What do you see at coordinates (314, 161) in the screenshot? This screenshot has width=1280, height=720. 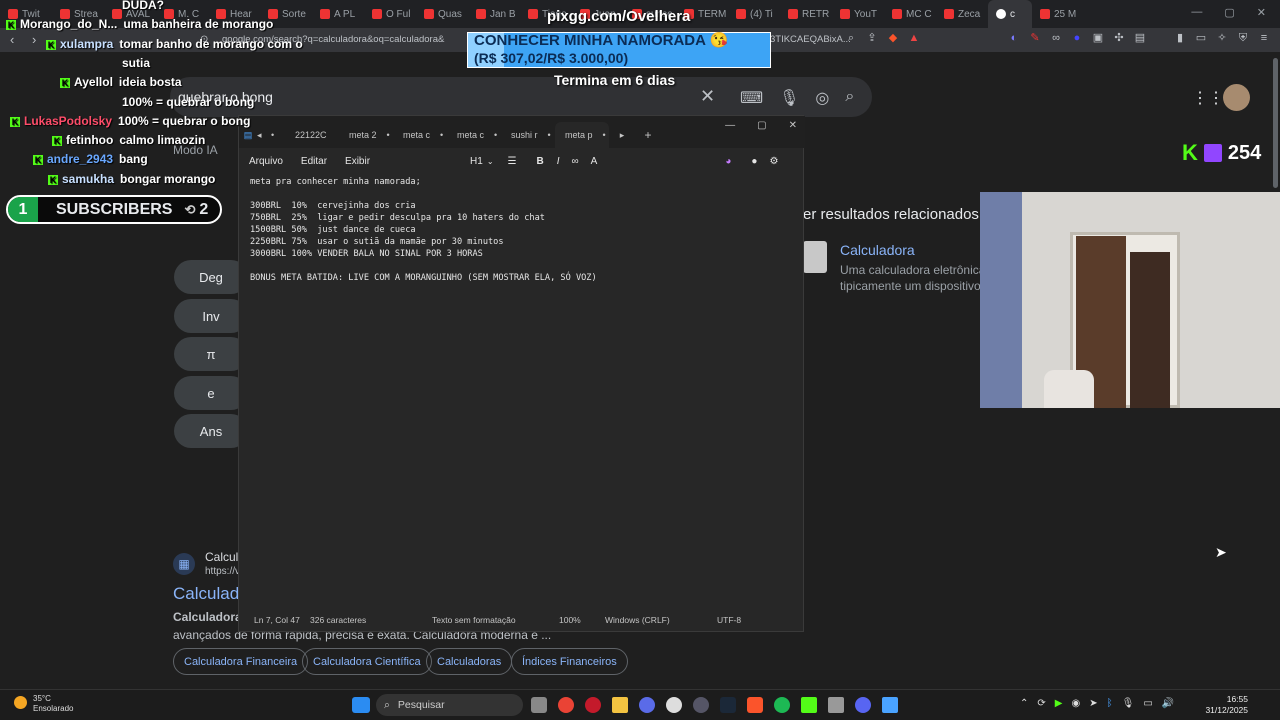 I see `menu-editar: Editar` at bounding box center [314, 161].